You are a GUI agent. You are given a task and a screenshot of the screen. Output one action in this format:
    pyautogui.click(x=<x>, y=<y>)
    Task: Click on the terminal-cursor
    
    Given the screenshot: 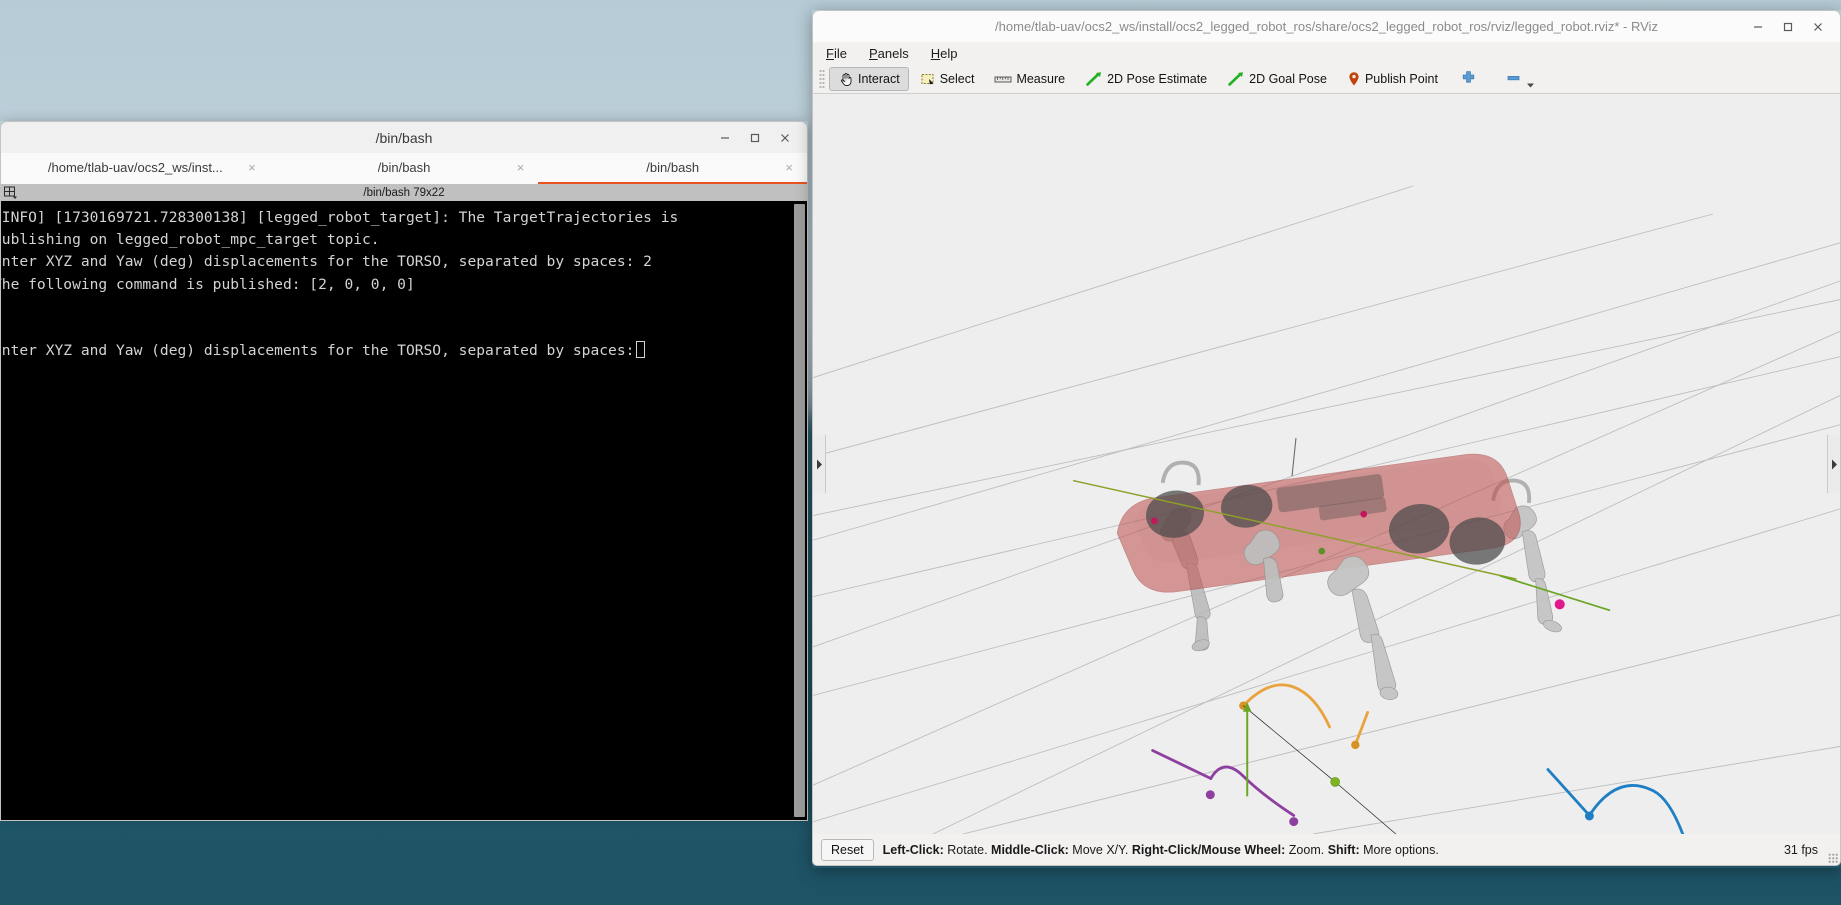 What is the action you would take?
    pyautogui.click(x=641, y=350)
    